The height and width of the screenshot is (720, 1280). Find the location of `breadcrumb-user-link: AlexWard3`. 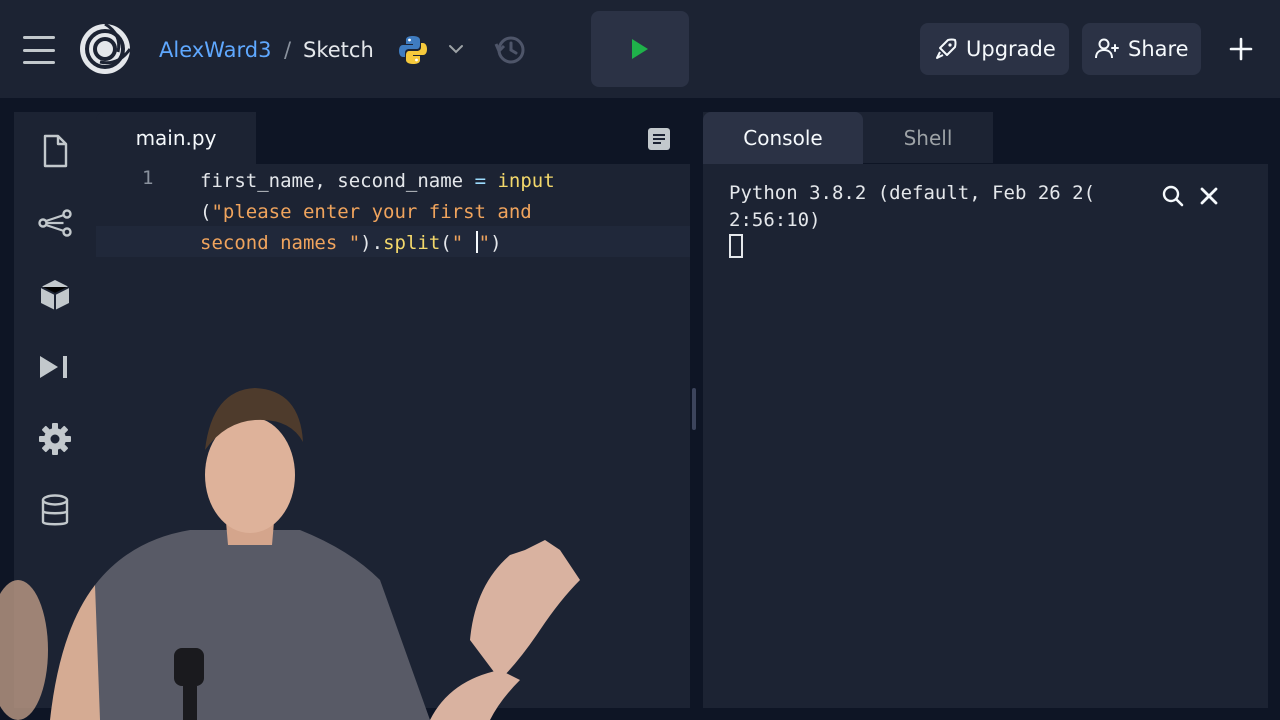

breadcrumb-user-link: AlexWard3 is located at coordinates (215, 50).